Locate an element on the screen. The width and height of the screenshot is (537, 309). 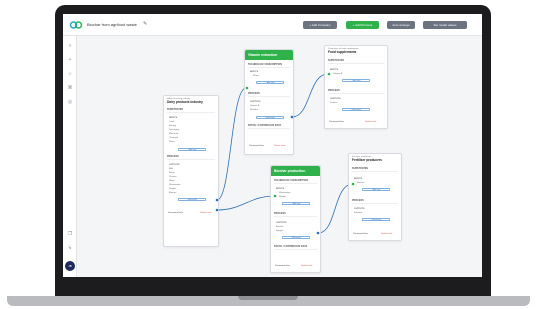
bulb-icon: ☼ is located at coordinates (70, 74).